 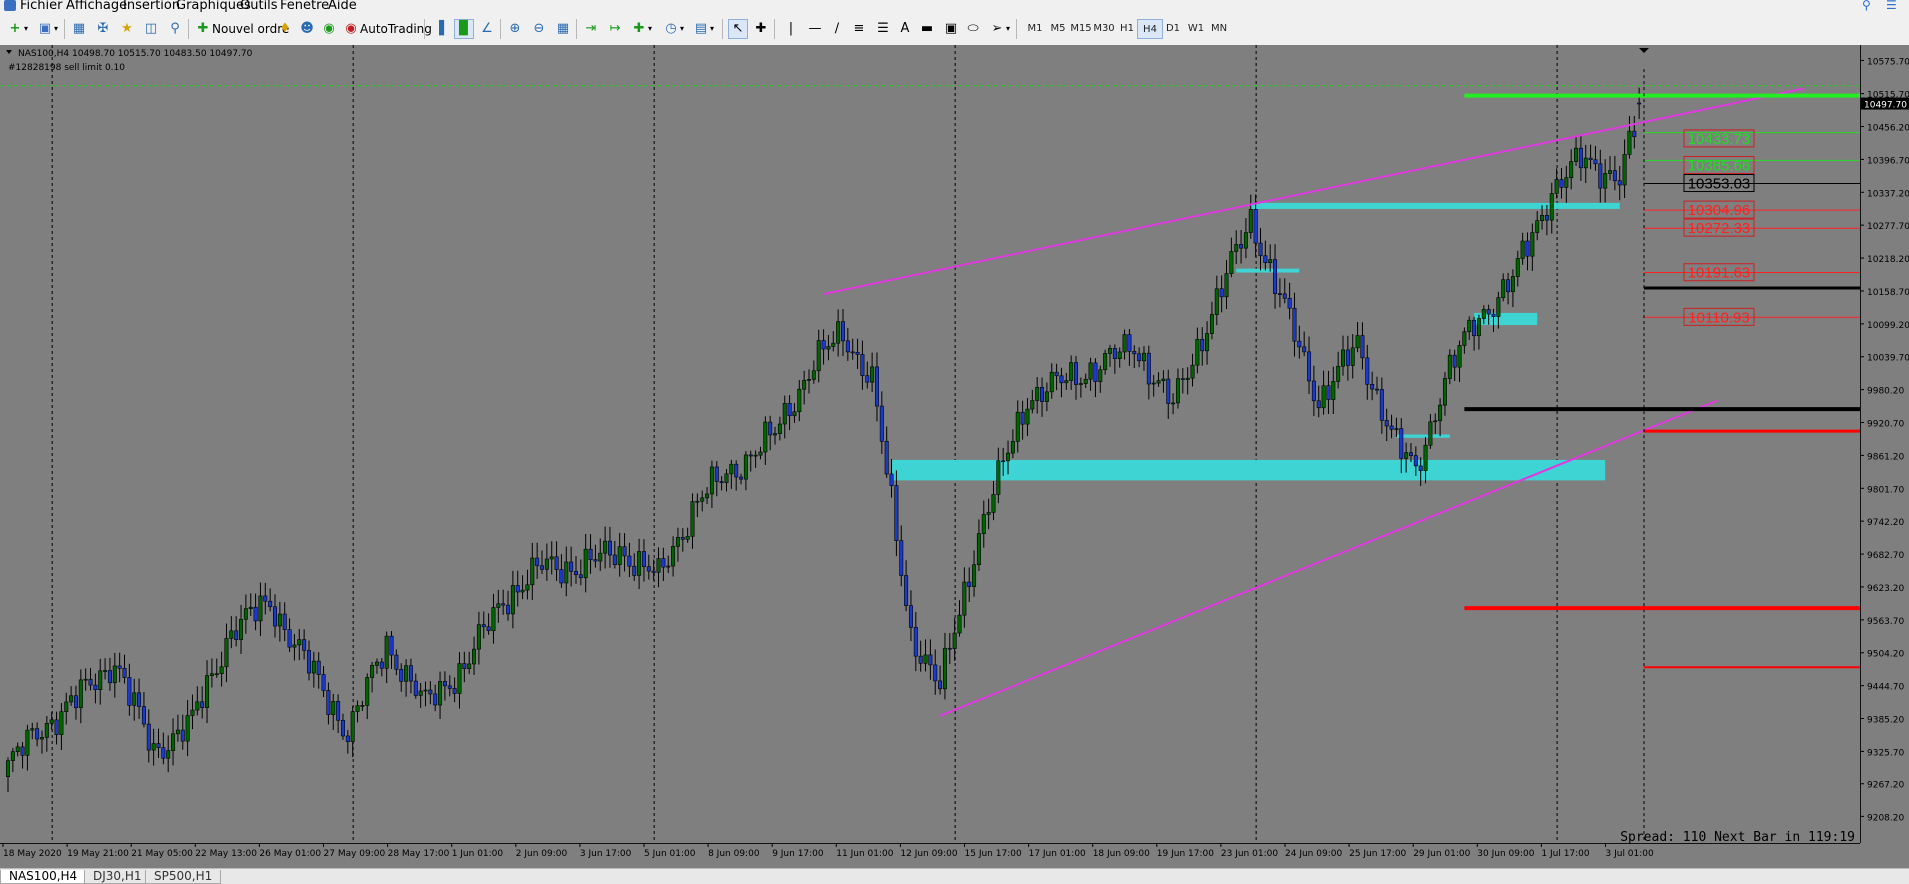 I want to click on profiles-button: ▣ ▾, so click(x=47, y=29).